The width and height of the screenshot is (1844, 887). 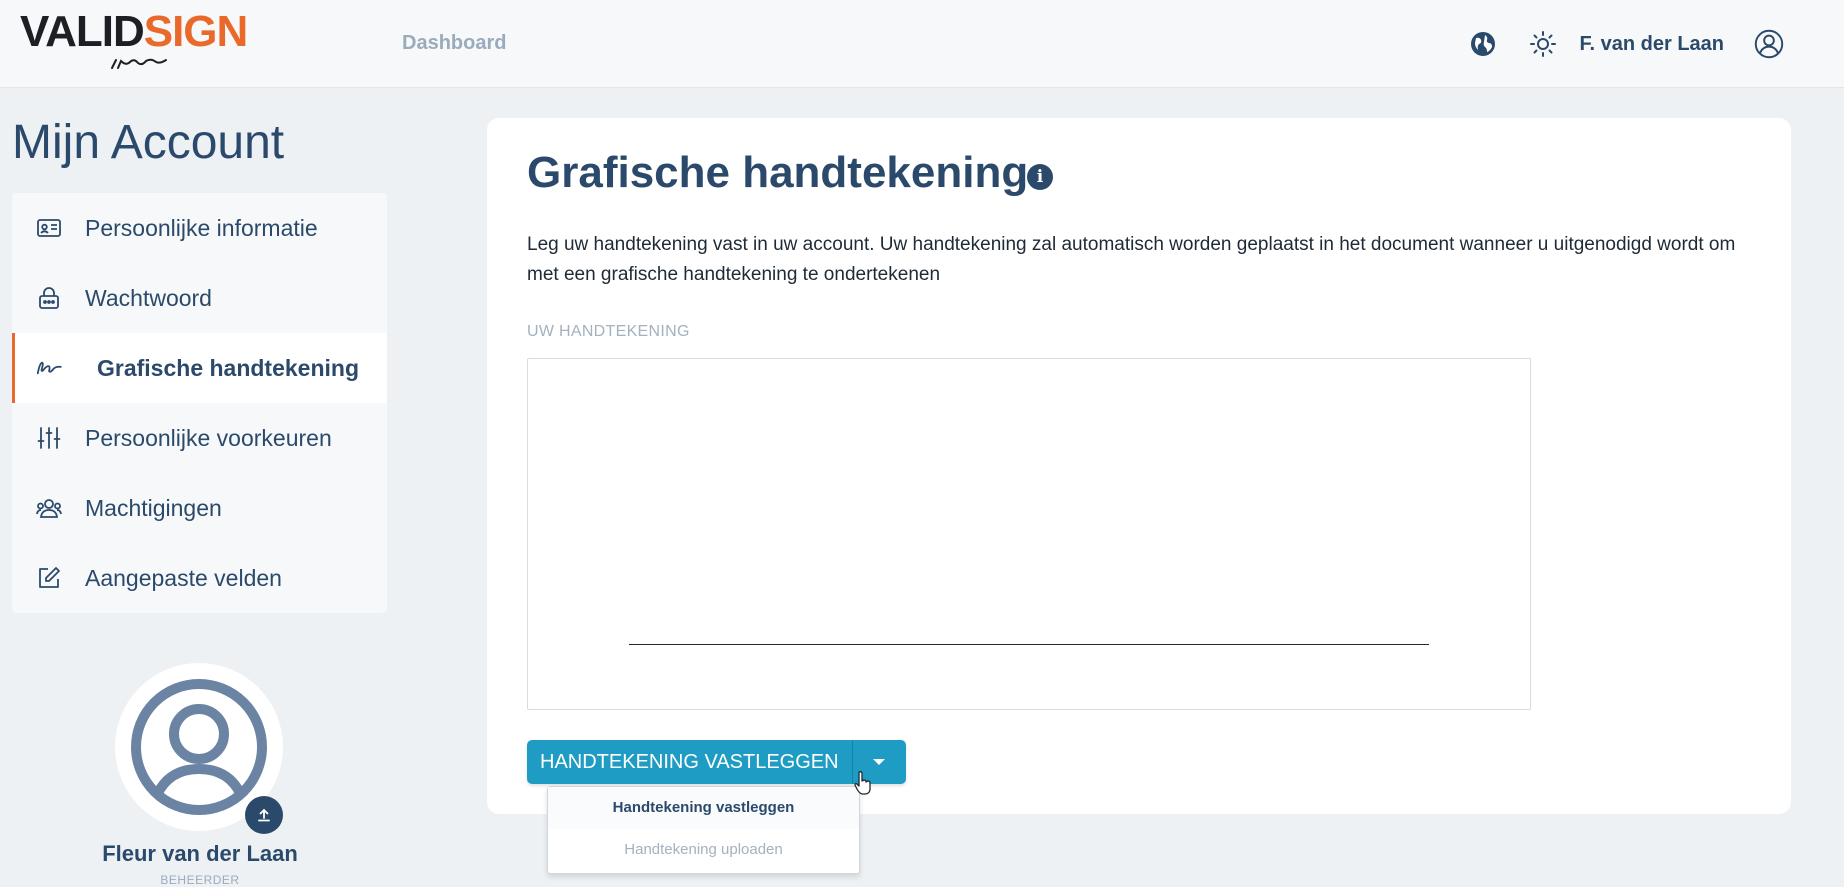 I want to click on sidebar-item-label: Persoonlijke informatie, so click(x=201, y=227).